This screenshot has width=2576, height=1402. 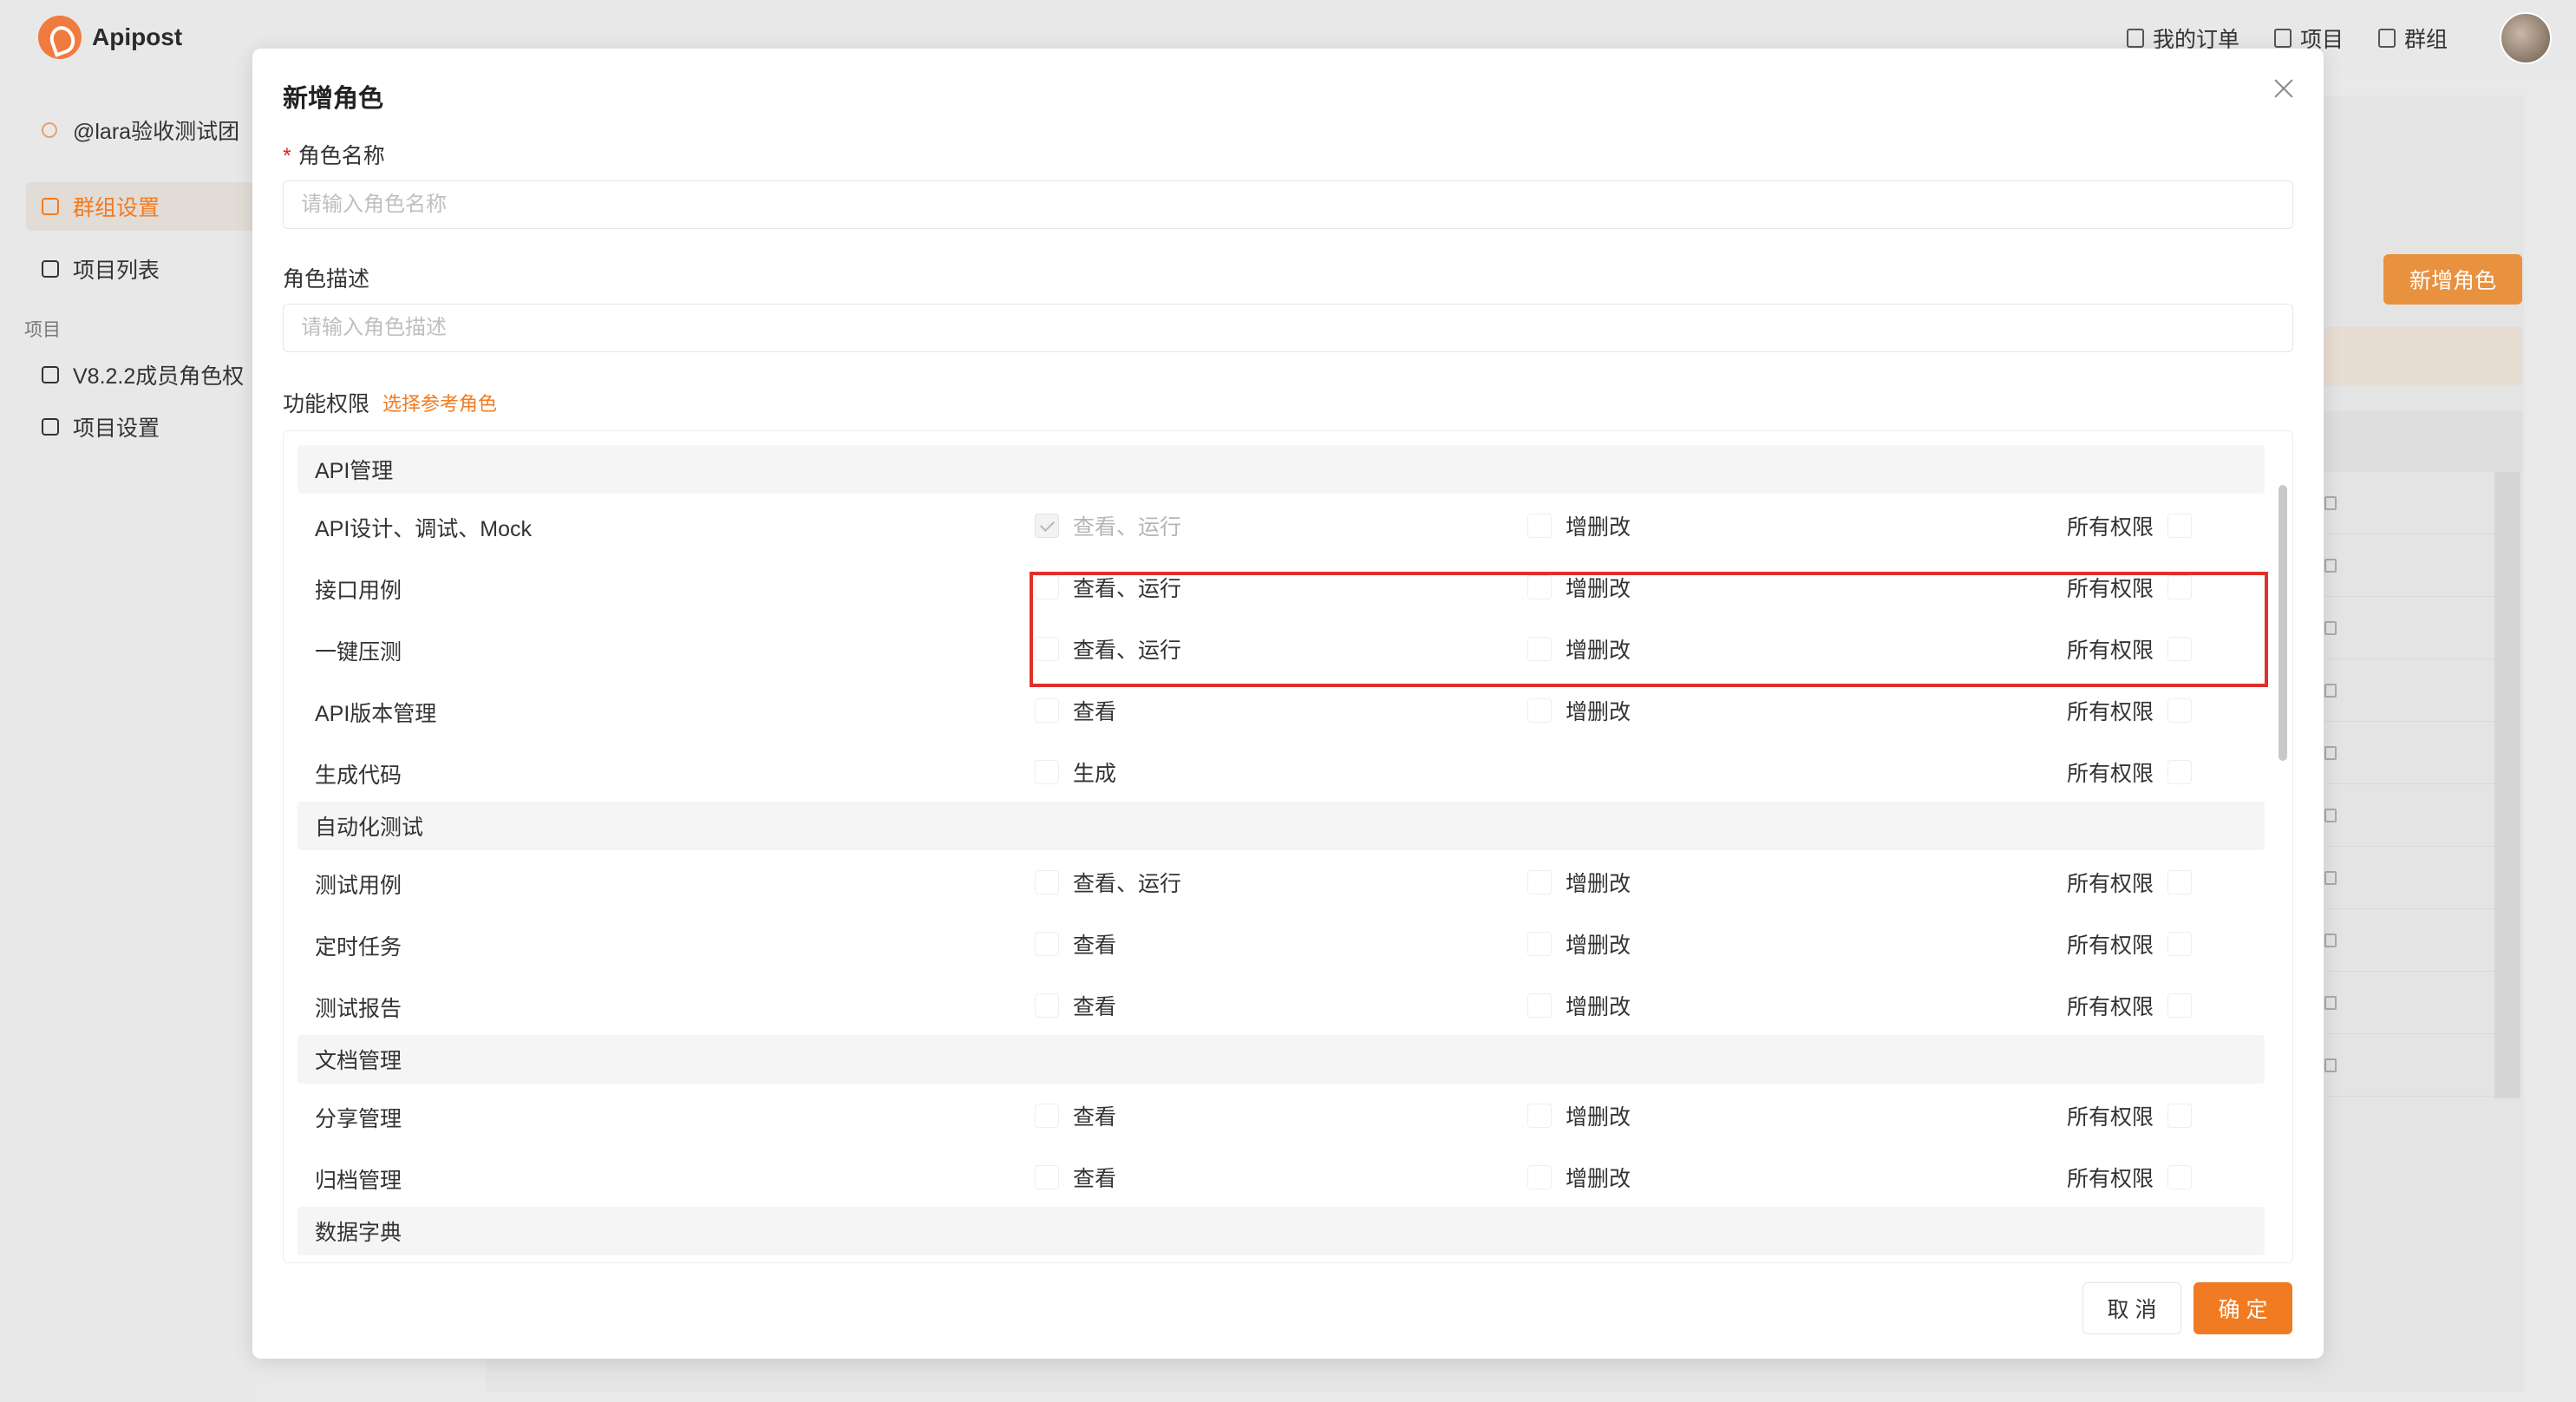 I want to click on role-name-input, so click(x=1288, y=204).